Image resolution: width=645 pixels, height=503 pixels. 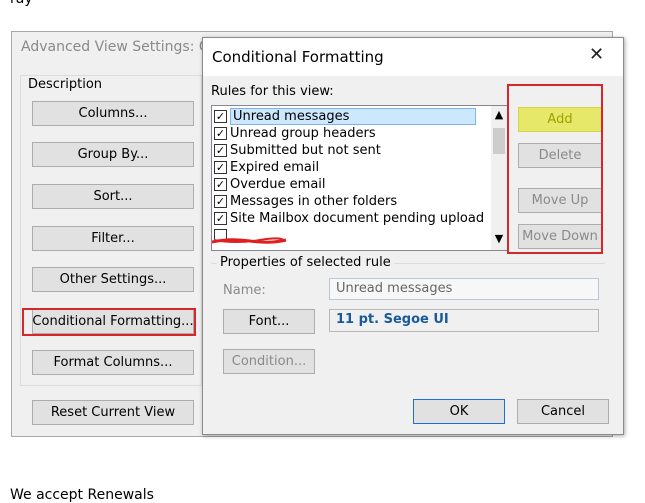 I want to click on rule-item: ✓ Messages in other folders, so click(x=349, y=201).